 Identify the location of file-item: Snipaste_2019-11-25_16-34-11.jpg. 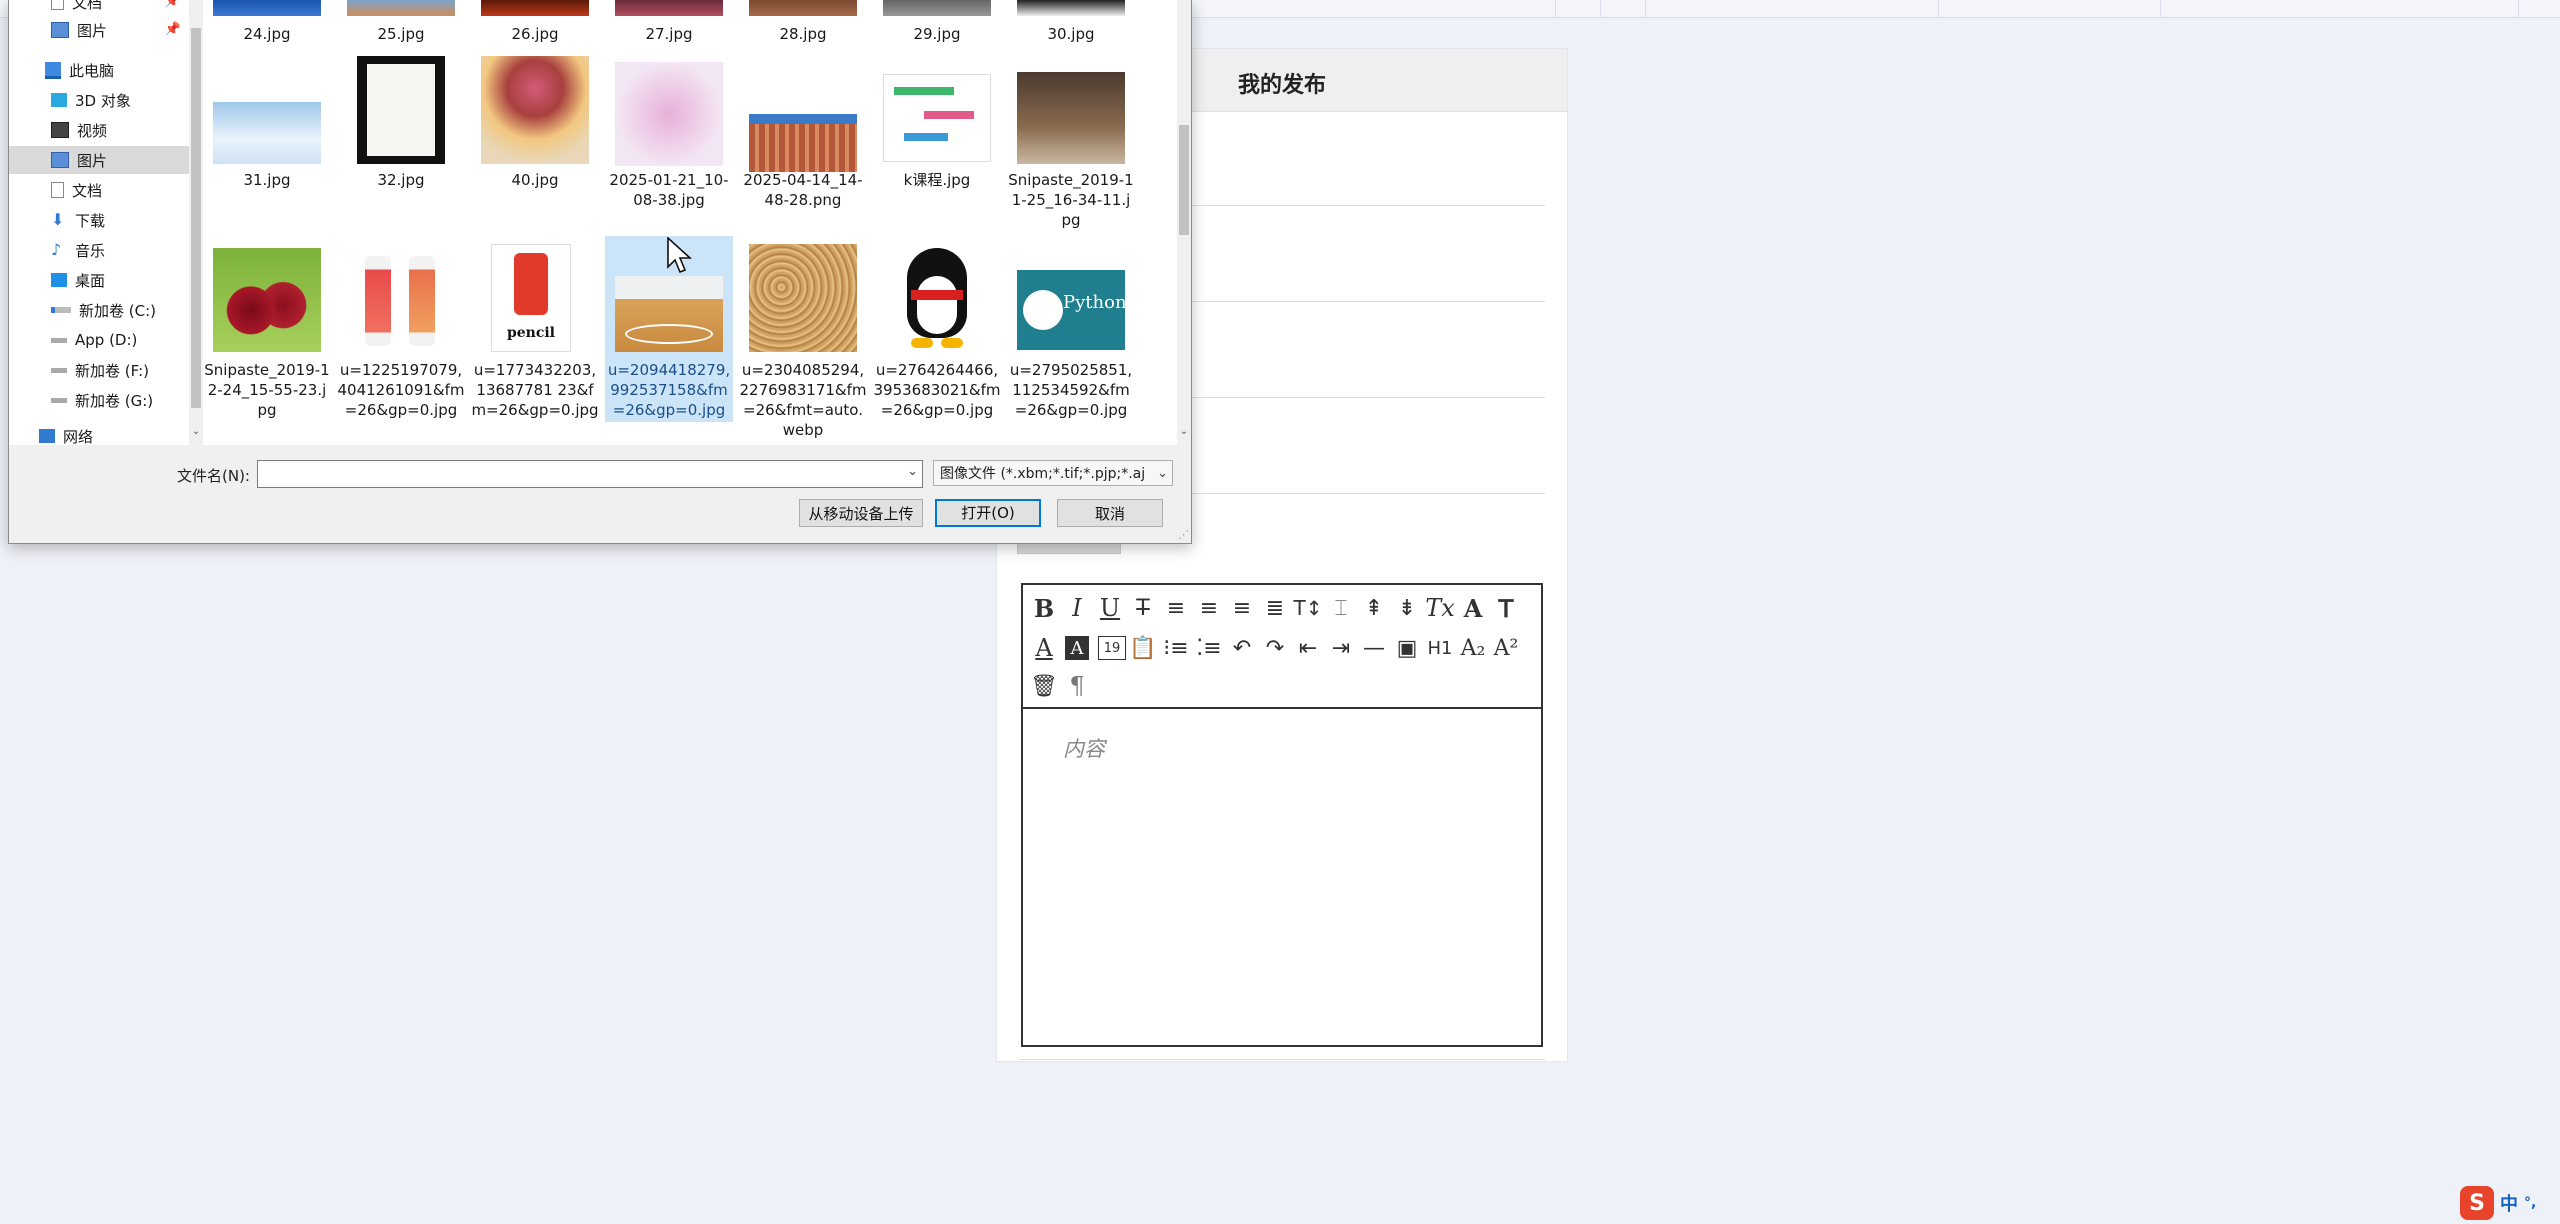
(1071, 145).